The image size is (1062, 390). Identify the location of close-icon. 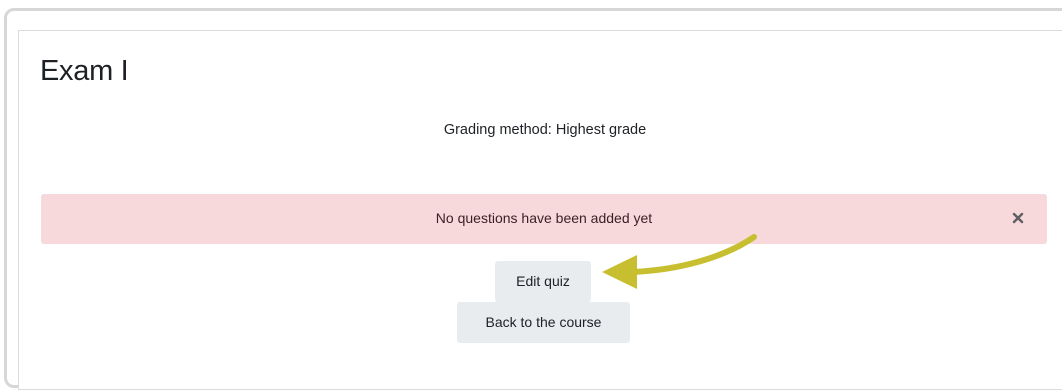
(1018, 218).